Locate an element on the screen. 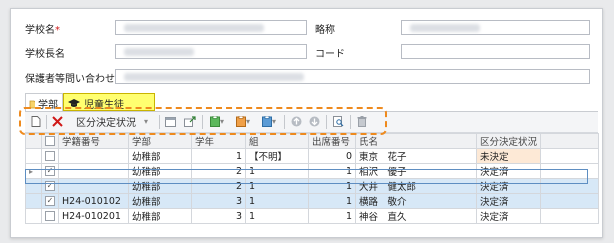 This screenshot has width=614, height=243. import-button is located at coordinates (170, 121).